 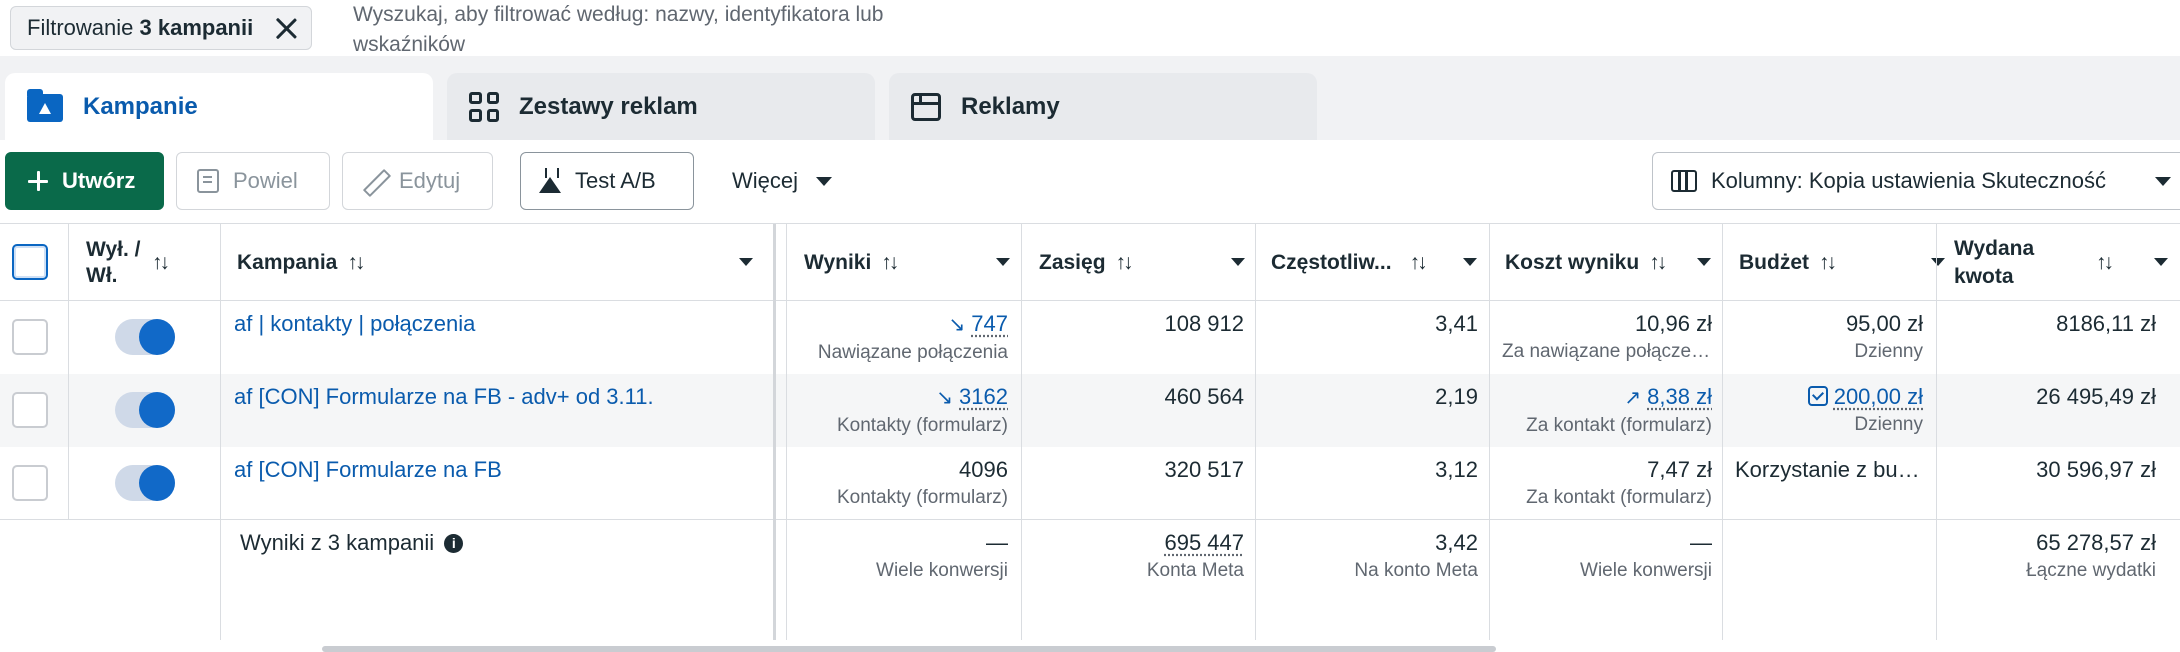 I want to click on edit-button: Edytuj, so click(x=417, y=181).